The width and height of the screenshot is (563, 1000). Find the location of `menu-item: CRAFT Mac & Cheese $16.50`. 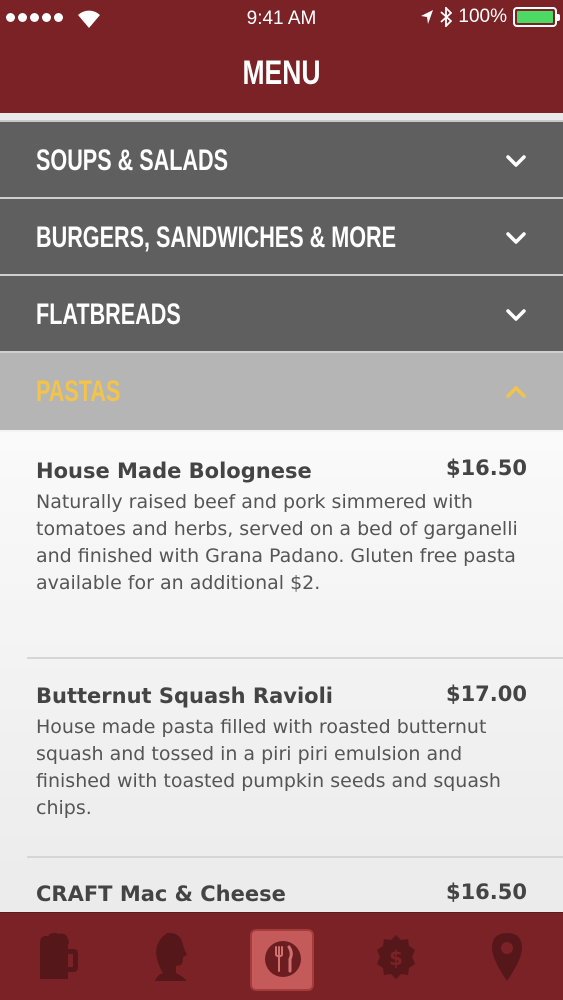

menu-item: CRAFT Mac & Cheese $16.50 is located at coordinates (281, 882).